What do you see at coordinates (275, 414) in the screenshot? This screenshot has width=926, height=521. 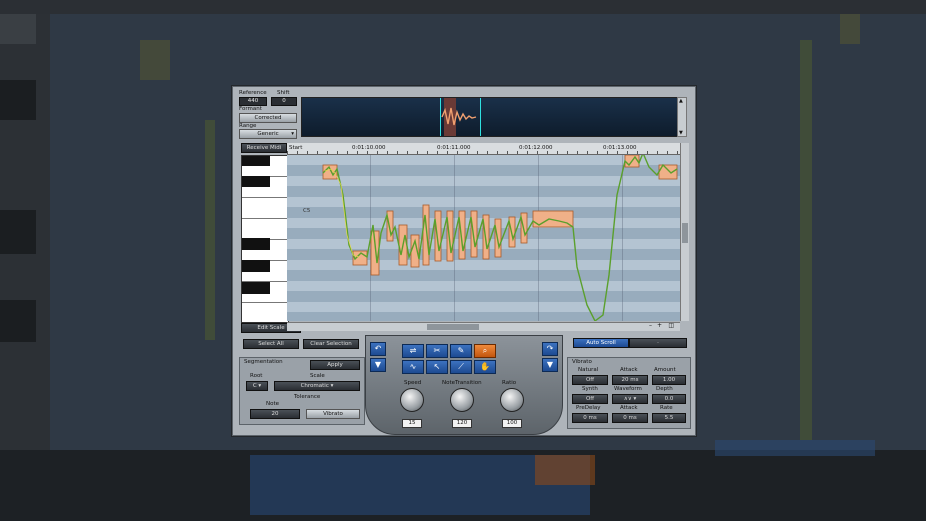 I see `note-tolerance-field: 20` at bounding box center [275, 414].